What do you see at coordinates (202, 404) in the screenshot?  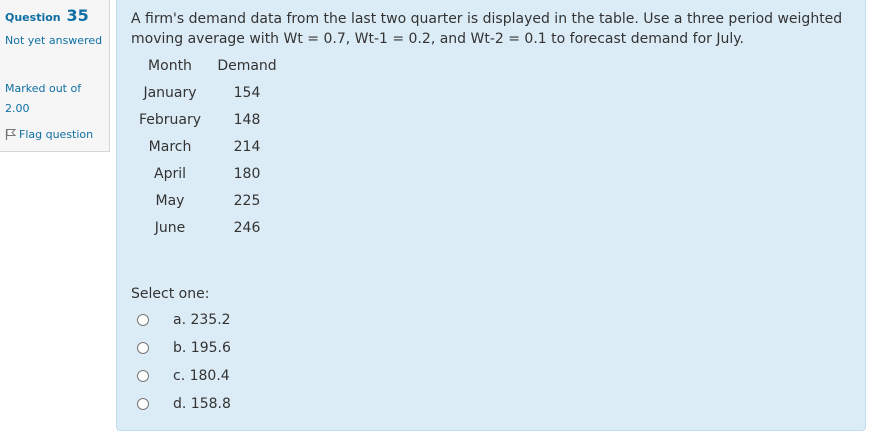 I see `answer-option-label: d. 158.8` at bounding box center [202, 404].